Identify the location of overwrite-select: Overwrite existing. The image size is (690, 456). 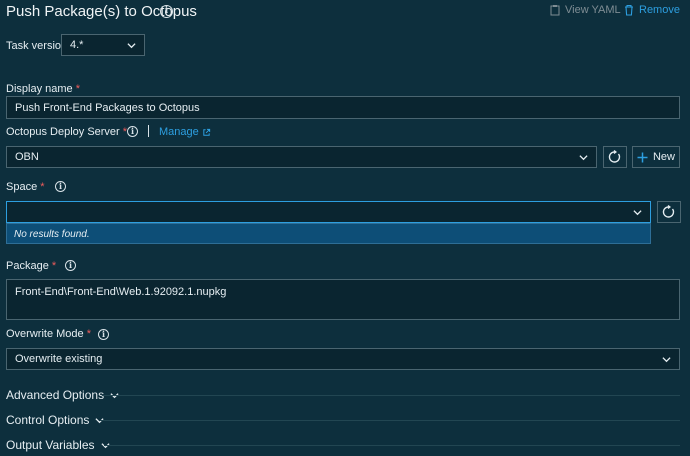
(343, 359).